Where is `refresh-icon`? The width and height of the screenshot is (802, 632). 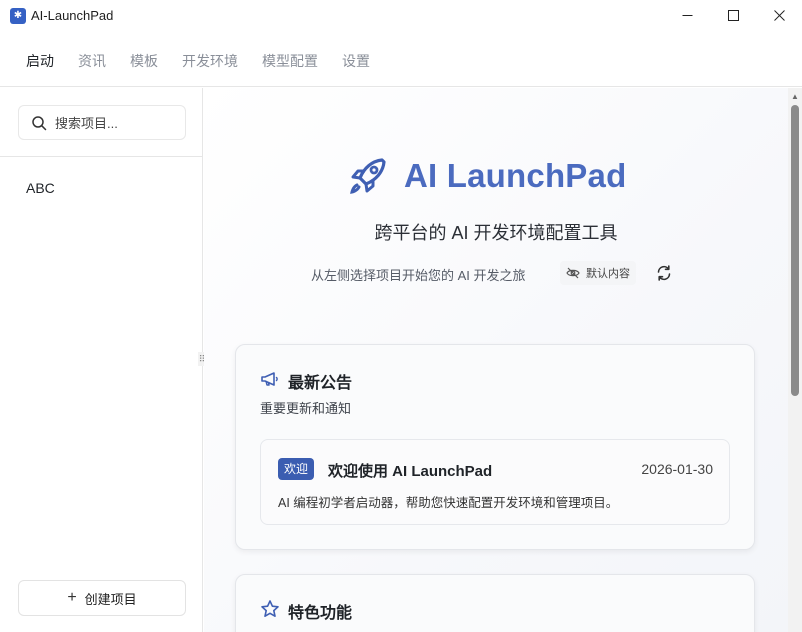
refresh-icon is located at coordinates (664, 273).